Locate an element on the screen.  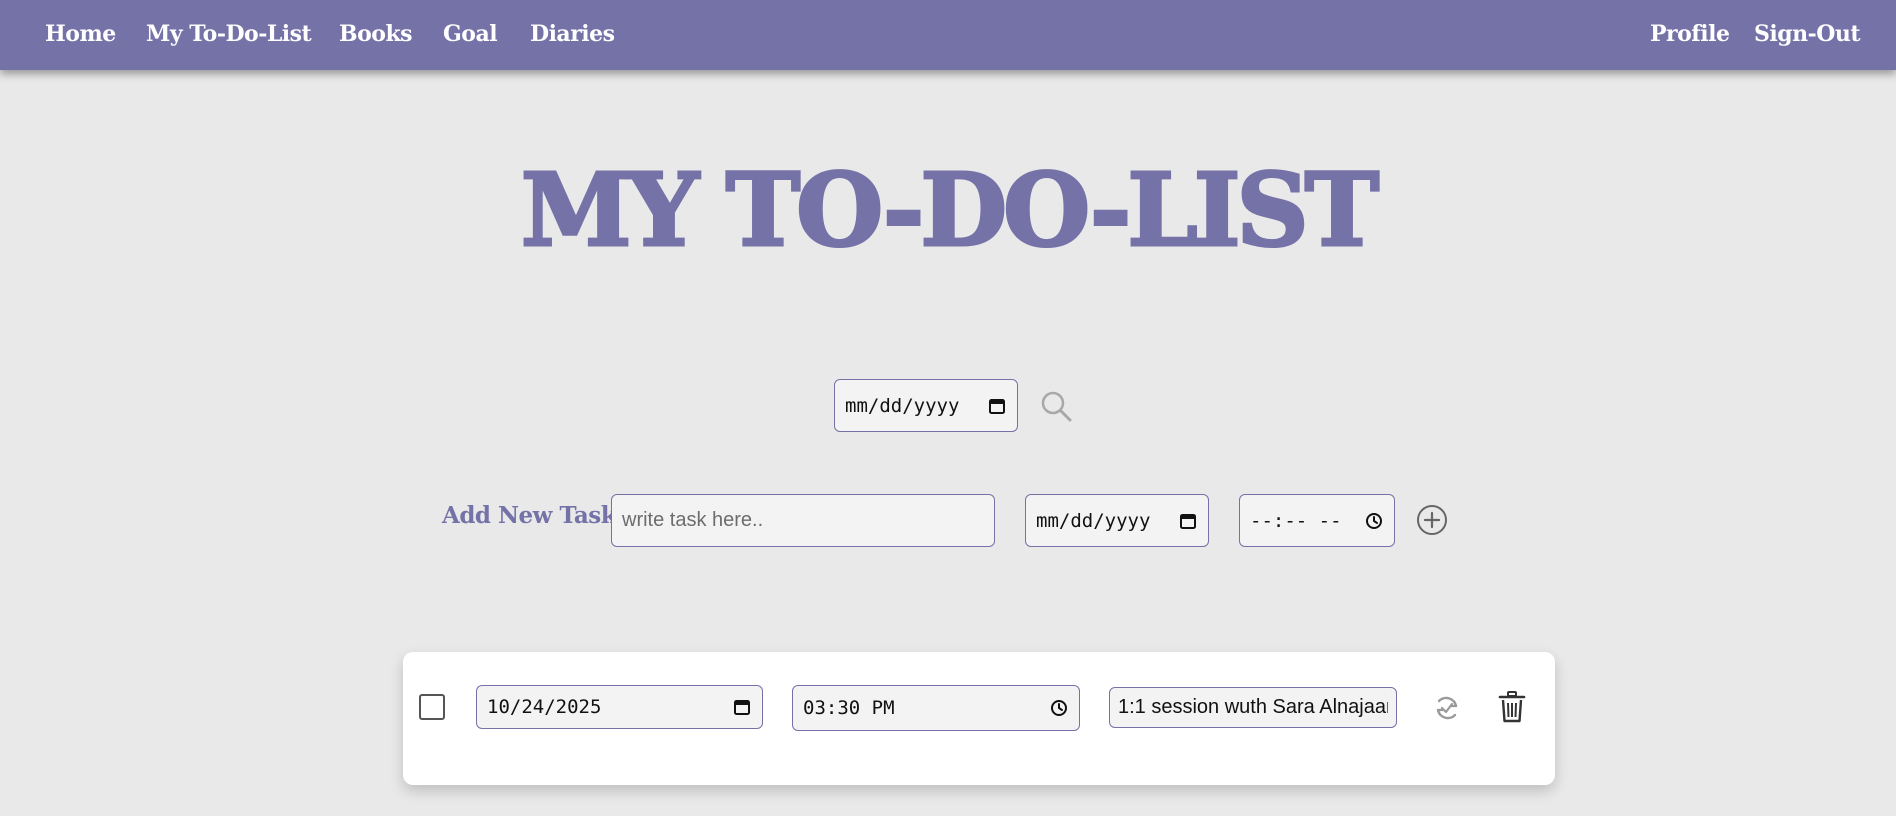
task-date-field: 10/24/2025 is located at coordinates (619, 707).